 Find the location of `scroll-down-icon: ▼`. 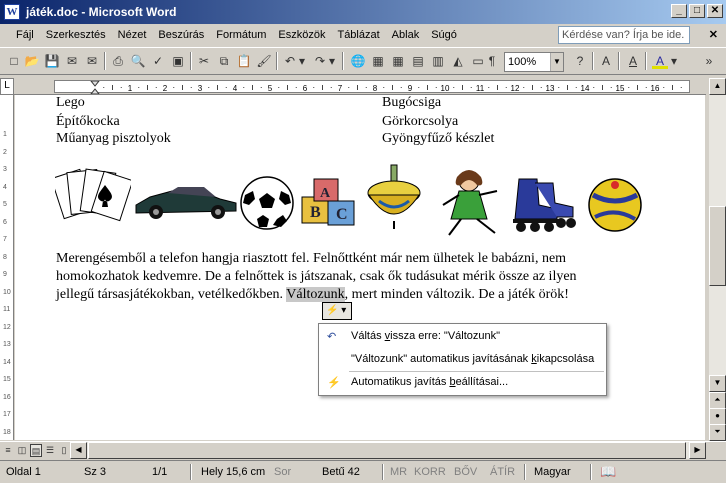

scroll-down-icon: ▼ is located at coordinates (717, 383).